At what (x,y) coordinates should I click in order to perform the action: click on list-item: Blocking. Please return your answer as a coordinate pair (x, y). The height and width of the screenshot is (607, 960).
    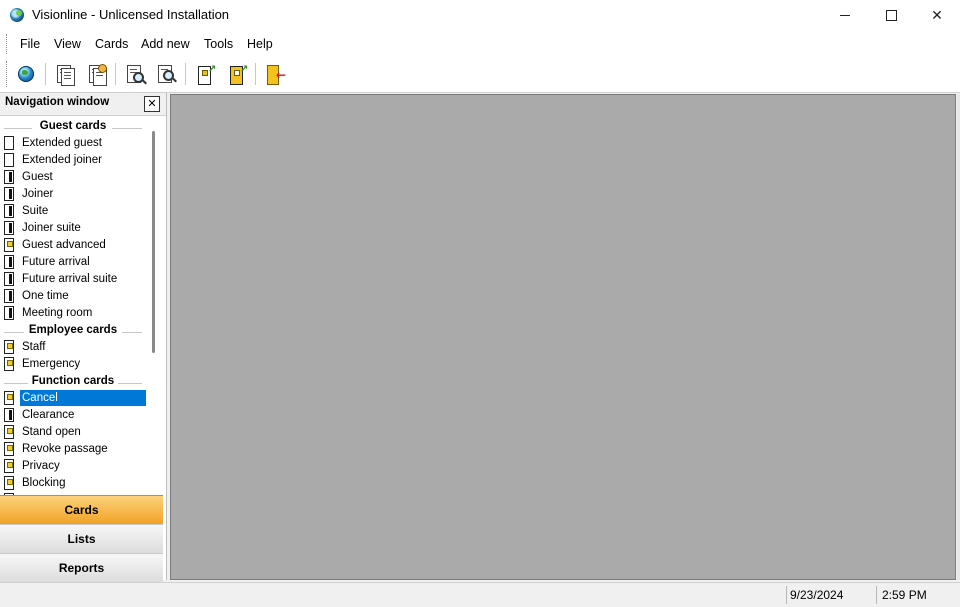
    Looking at the image, I should click on (73, 483).